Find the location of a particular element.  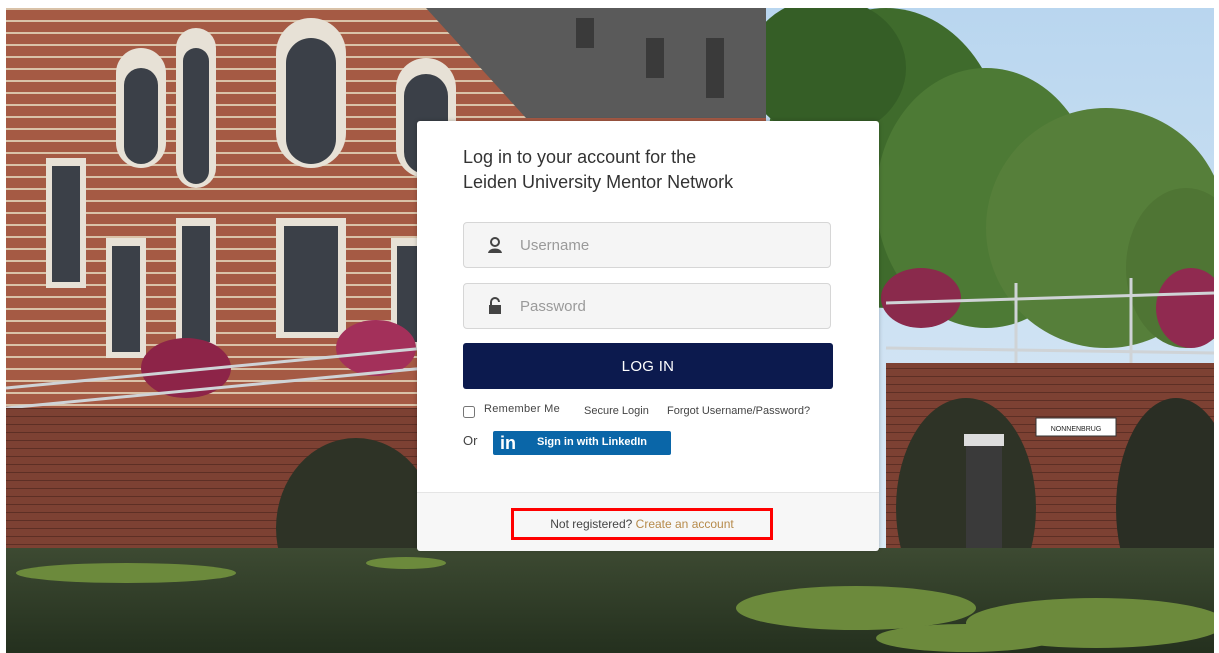

secure-login-link: Secure Login is located at coordinates (616, 411).